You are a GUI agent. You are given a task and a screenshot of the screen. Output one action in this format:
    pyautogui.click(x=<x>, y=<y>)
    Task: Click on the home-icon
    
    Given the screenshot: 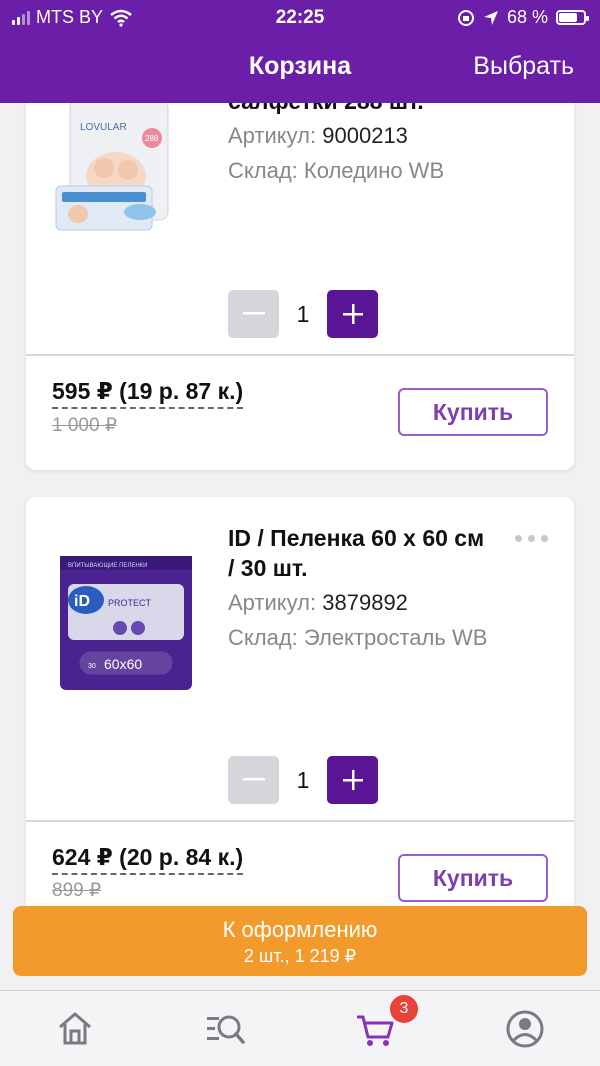 What is the action you would take?
    pyautogui.click(x=75, y=1029)
    